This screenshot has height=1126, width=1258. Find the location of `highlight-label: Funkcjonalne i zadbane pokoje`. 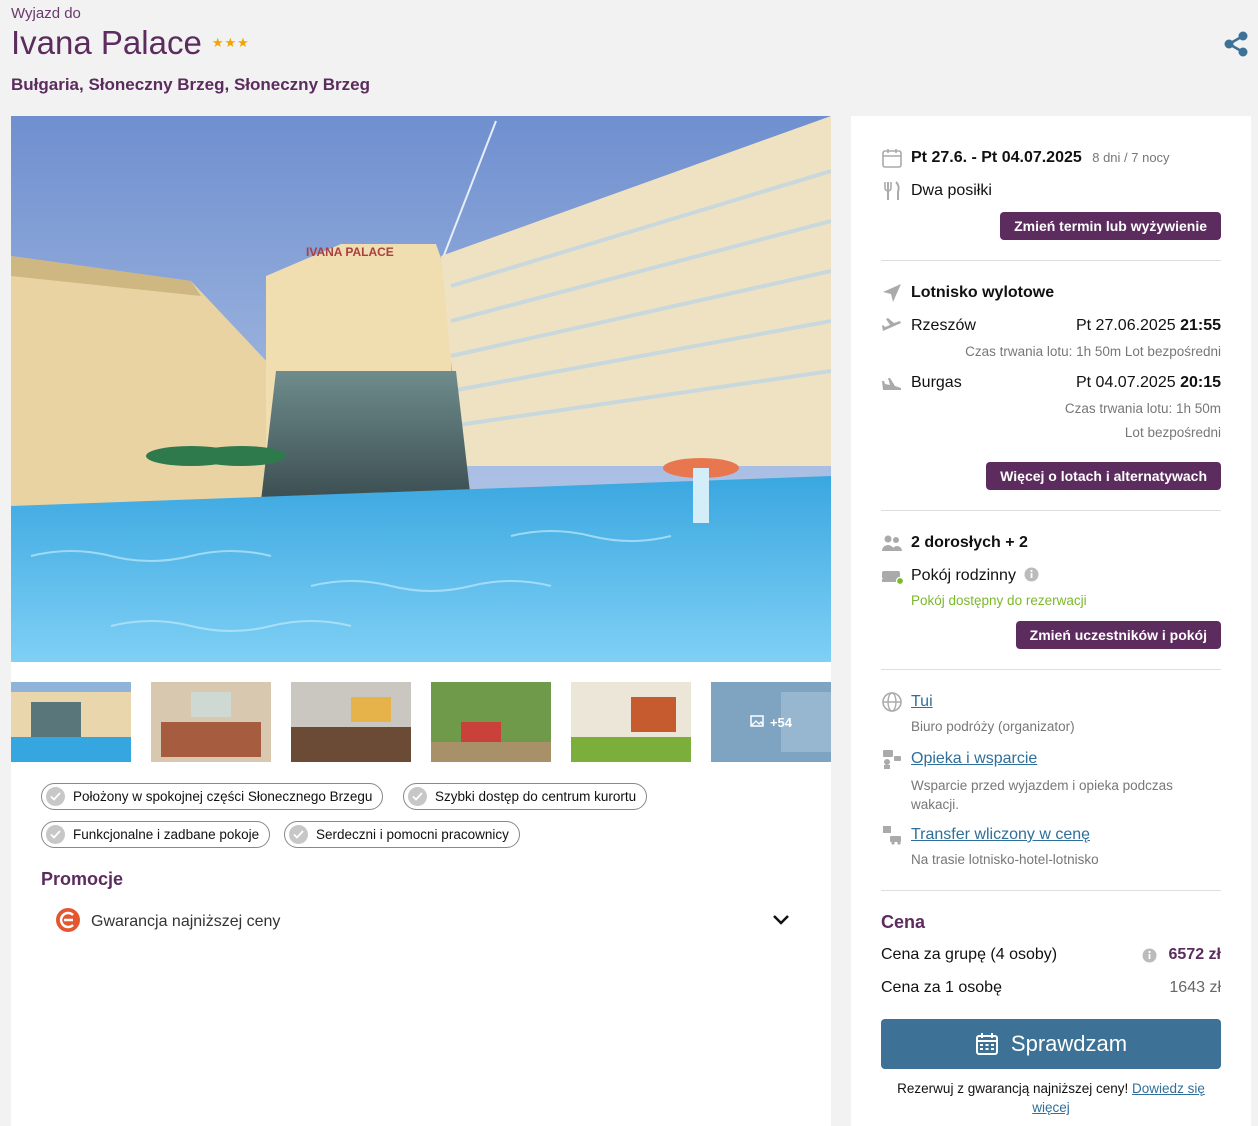

highlight-label: Funkcjonalne i zadbane pokoje is located at coordinates (166, 834).